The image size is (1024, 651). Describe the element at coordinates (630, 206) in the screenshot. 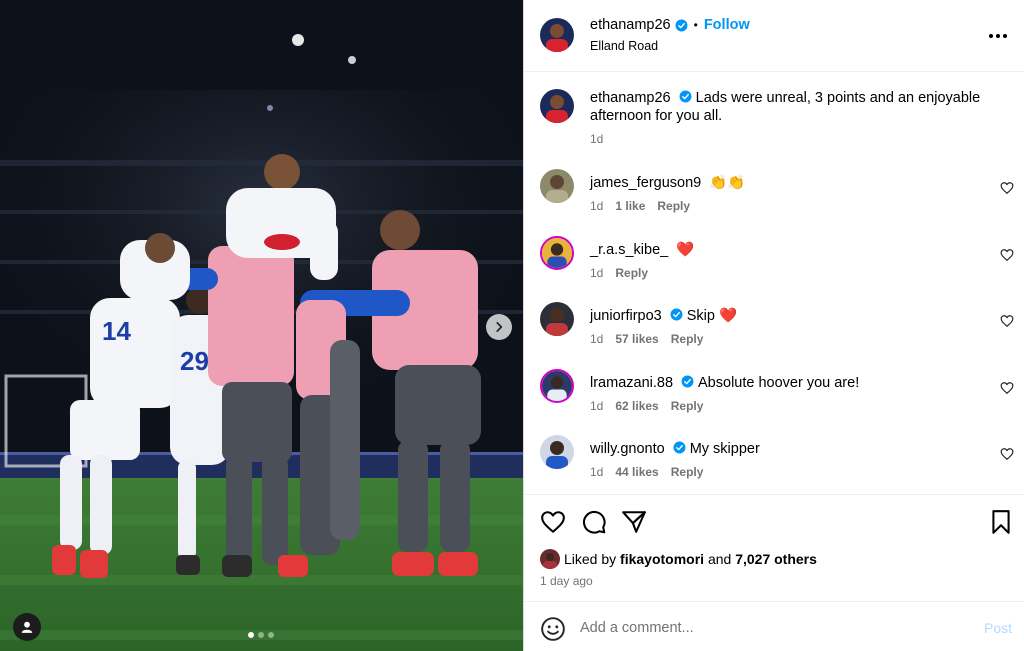

I see `comment-likes: 1 like` at that location.